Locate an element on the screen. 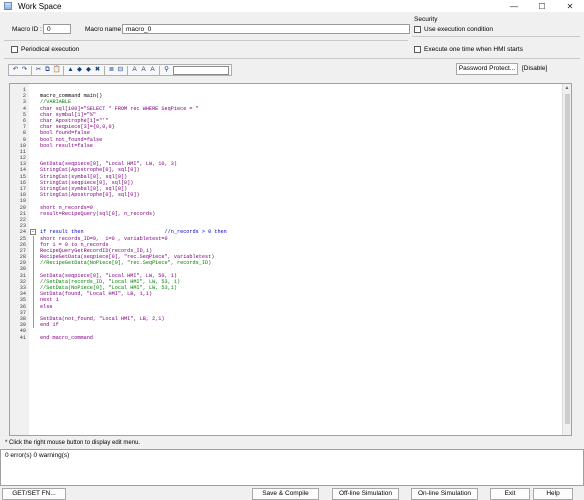 The image size is (584, 500). font-style-icon: A is located at coordinates (153, 70).